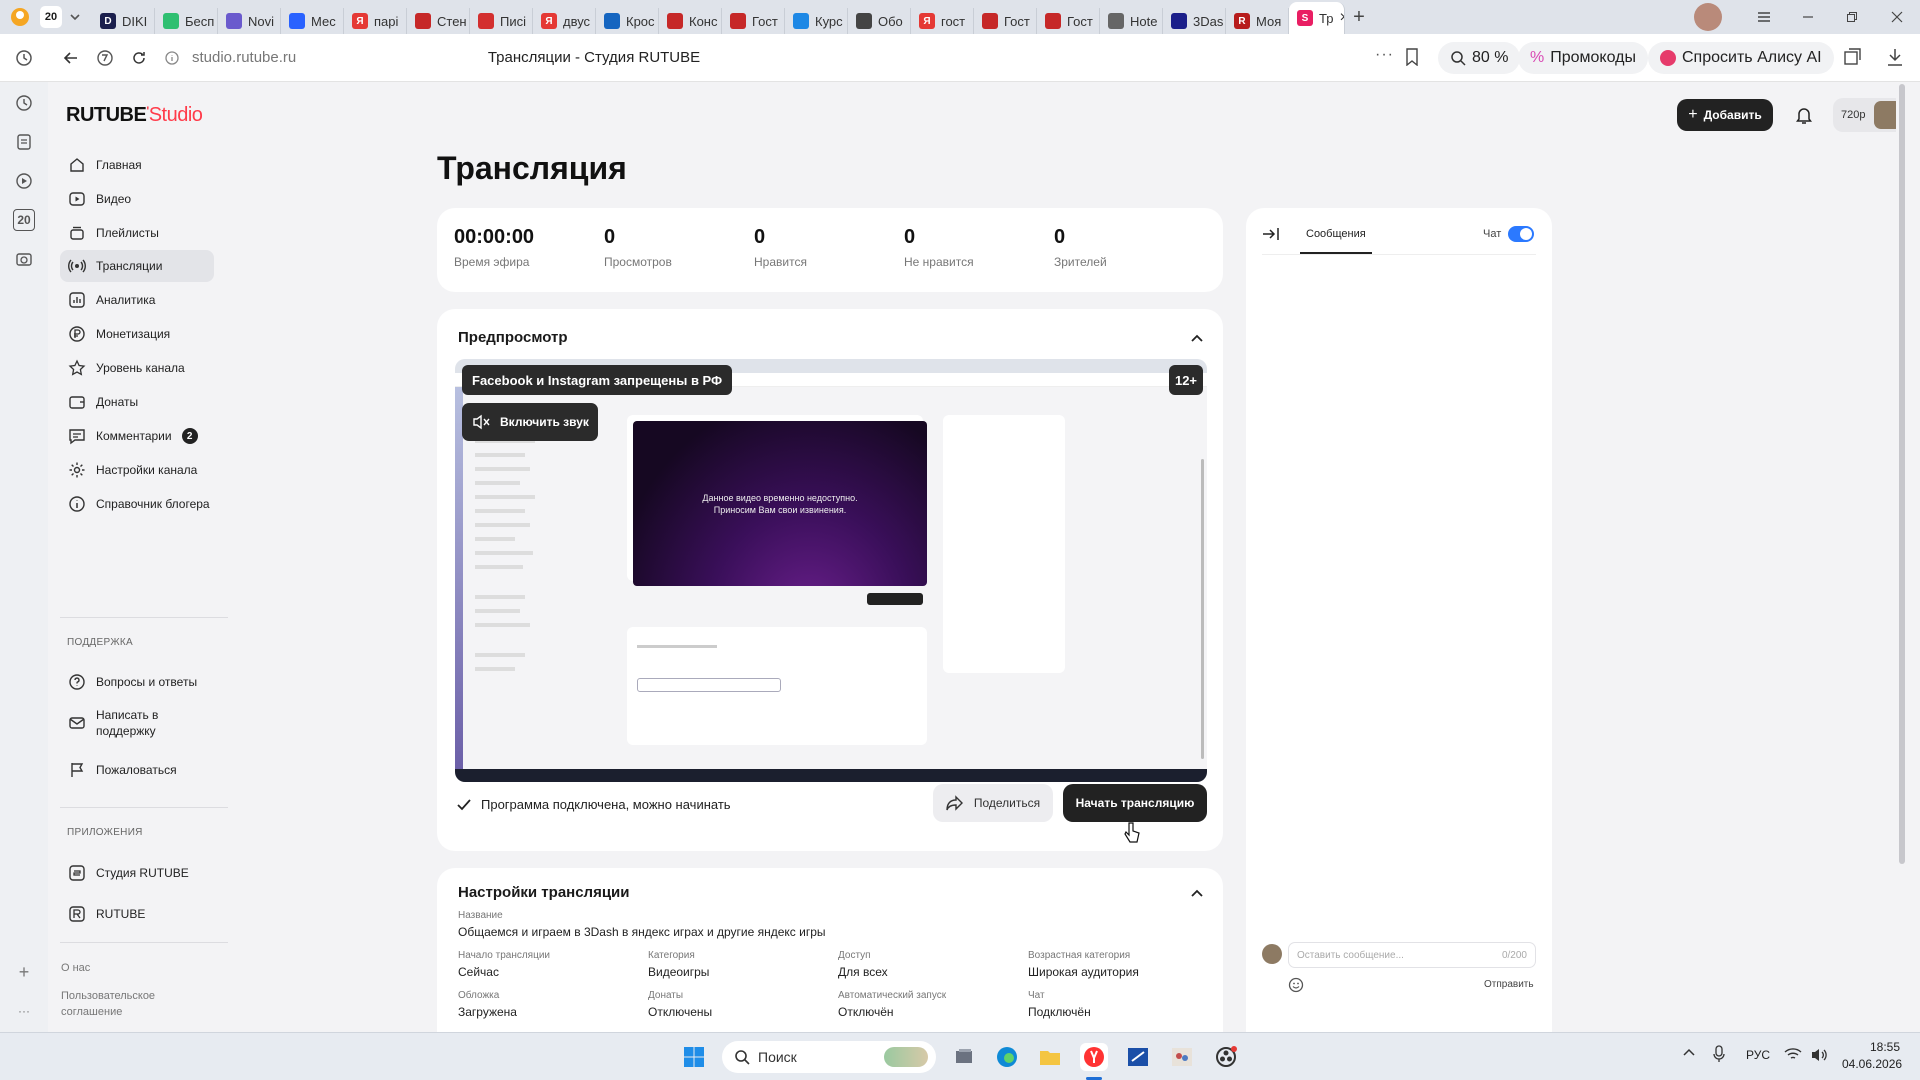 Image resolution: width=1920 pixels, height=1080 pixels. What do you see at coordinates (137, 914) in the screenshot?
I see `sidebar-item-rutube-app: RUTUBE` at bounding box center [137, 914].